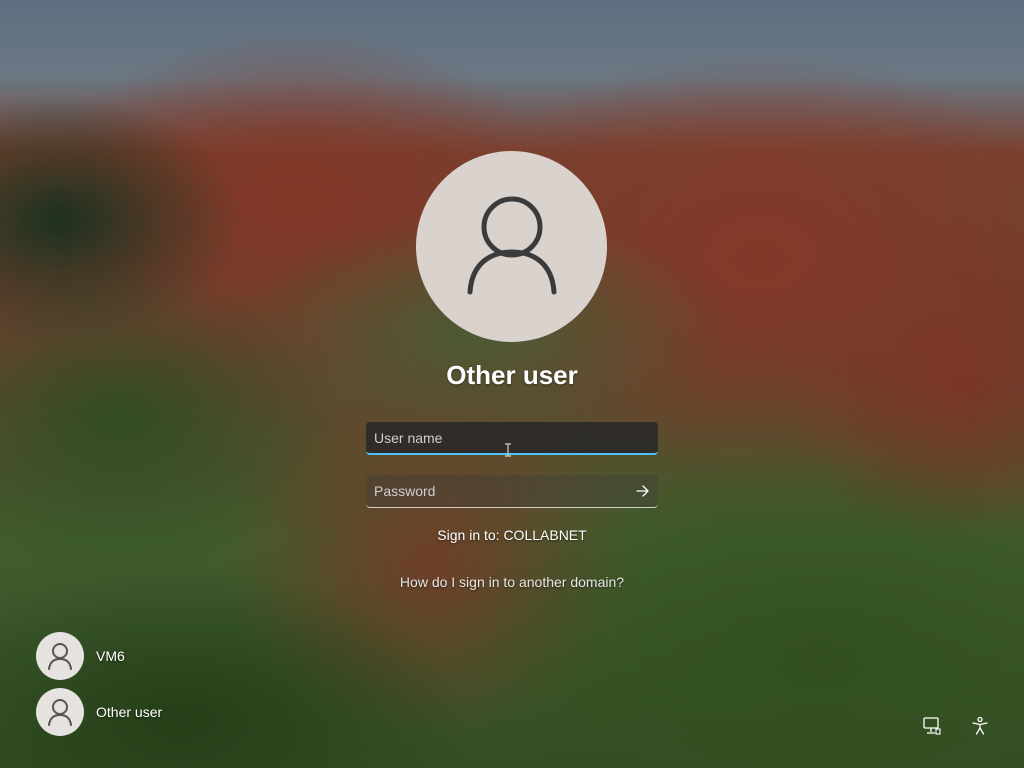 Image resolution: width=1024 pixels, height=768 pixels. I want to click on other-domain-link: How do I sign in to another domain?, so click(512, 582).